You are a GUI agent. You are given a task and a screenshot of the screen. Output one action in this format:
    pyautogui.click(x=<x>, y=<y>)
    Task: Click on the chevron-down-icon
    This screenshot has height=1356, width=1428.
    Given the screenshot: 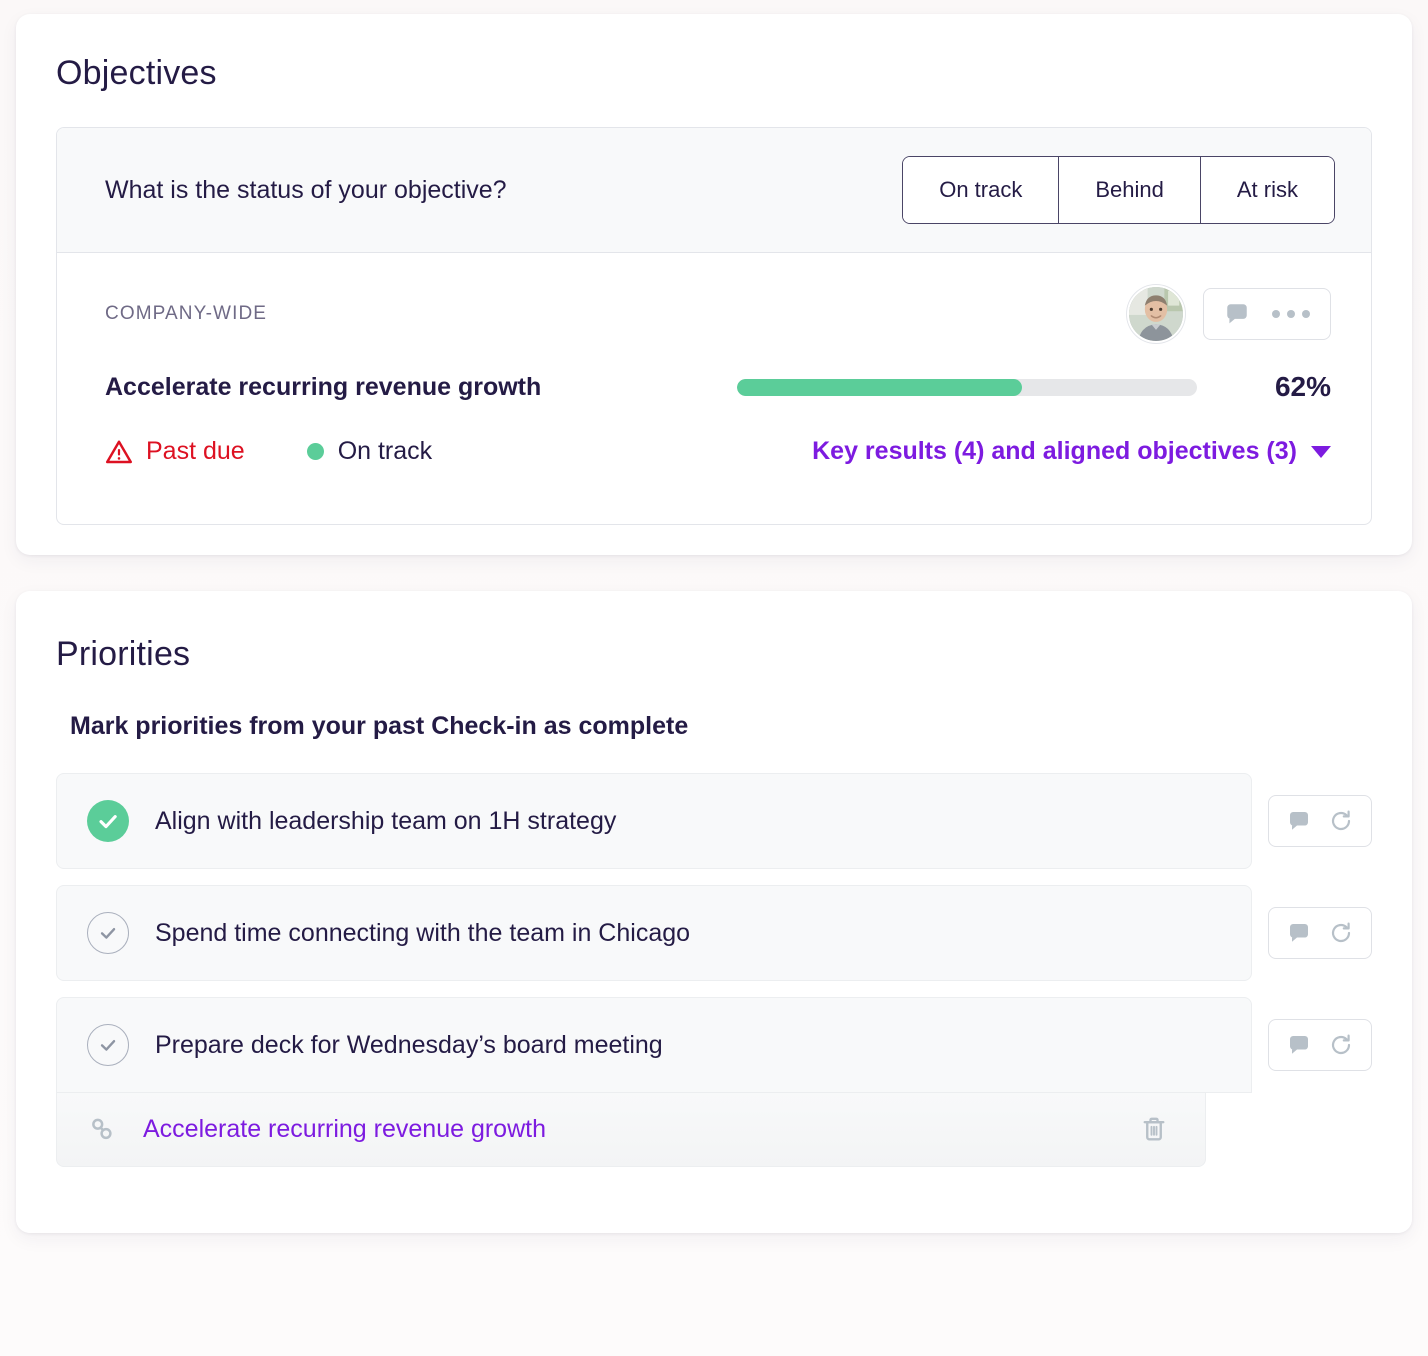 What is the action you would take?
    pyautogui.click(x=1321, y=451)
    